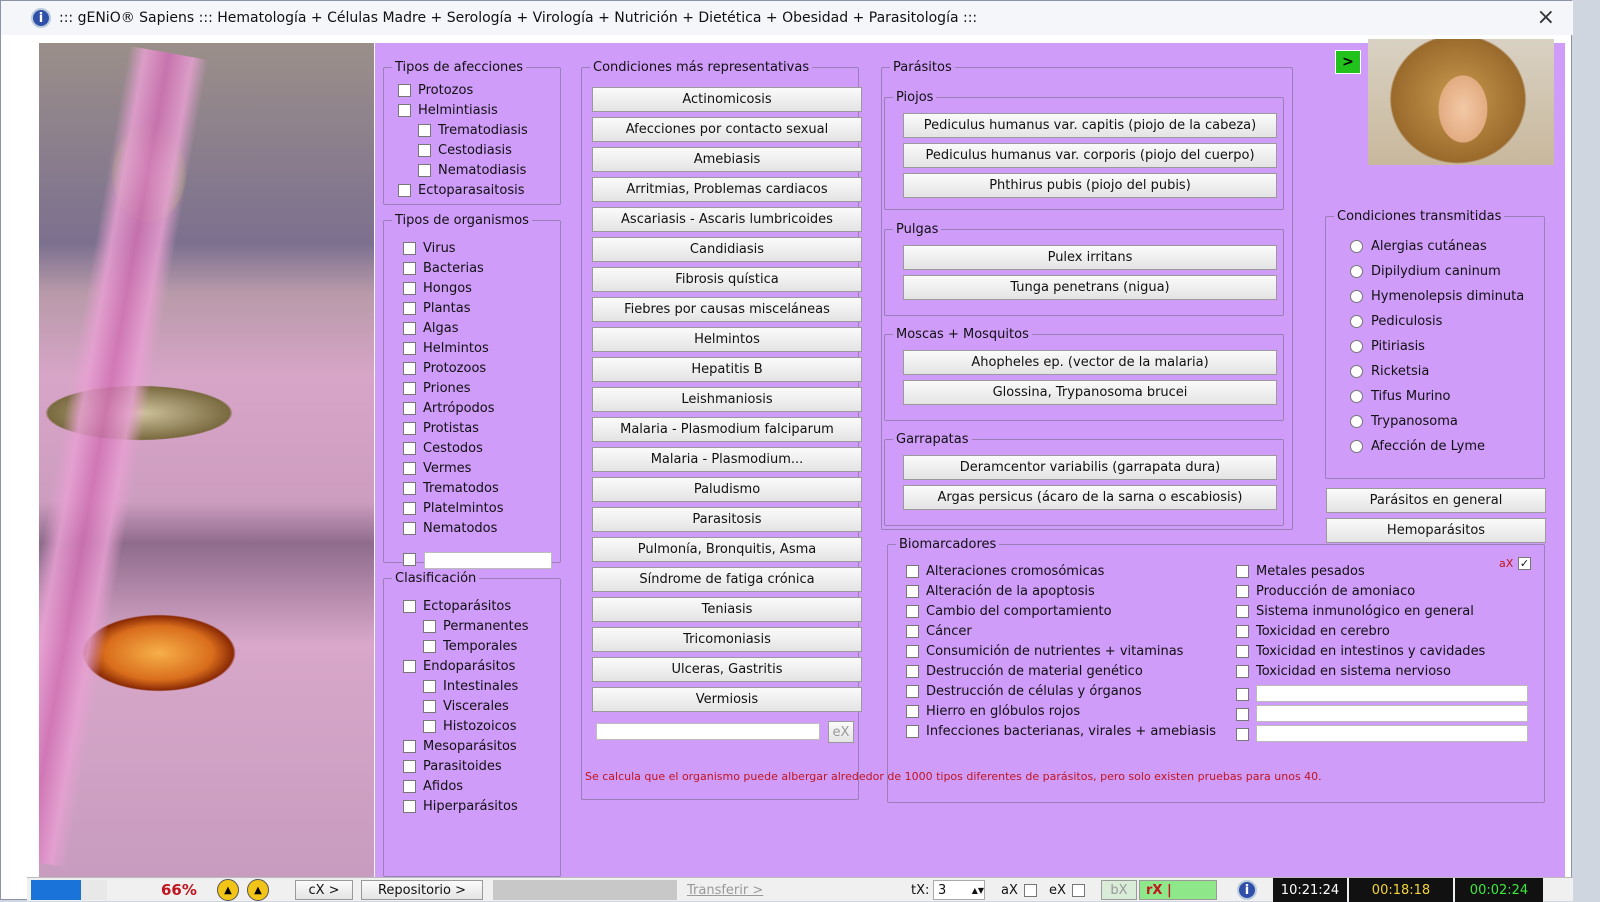 This screenshot has width=1600, height=902. I want to click on moscas-button: Glossina, Trypanosoma brucei, so click(1090, 392).